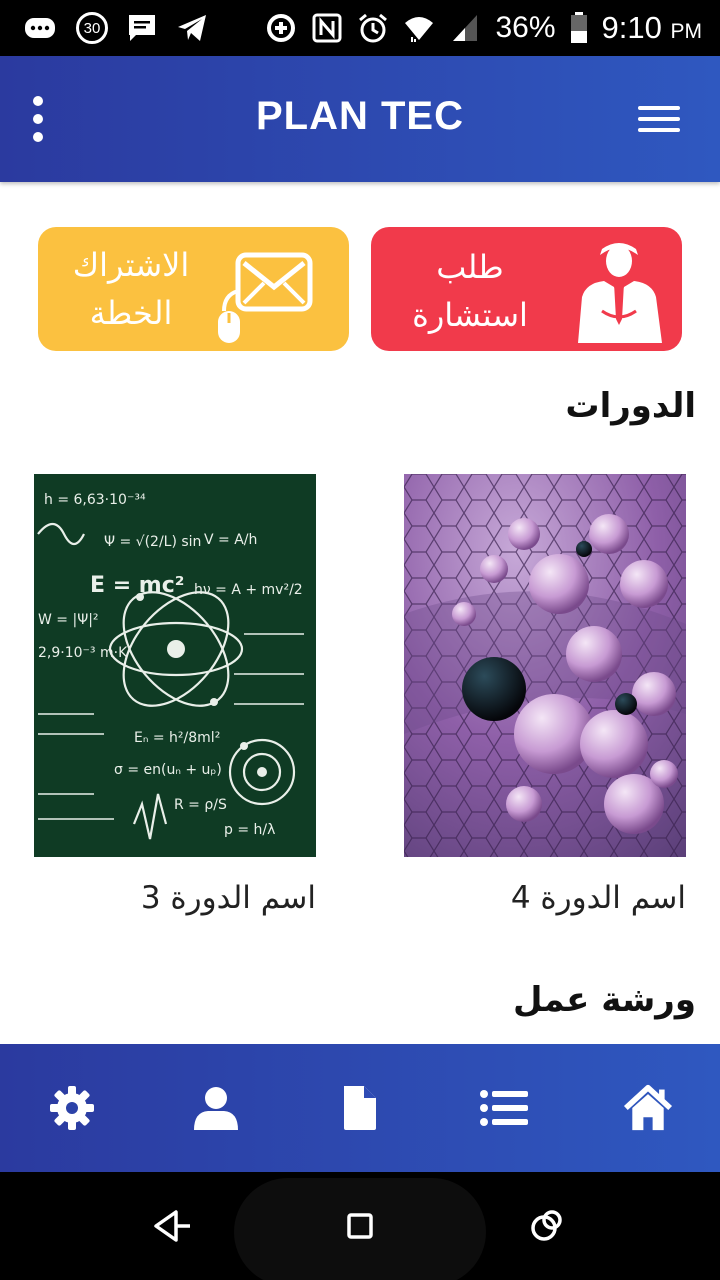 This screenshot has height=1280, width=720. Describe the element at coordinates (546, 1226) in the screenshot. I see `recents-icon` at that location.